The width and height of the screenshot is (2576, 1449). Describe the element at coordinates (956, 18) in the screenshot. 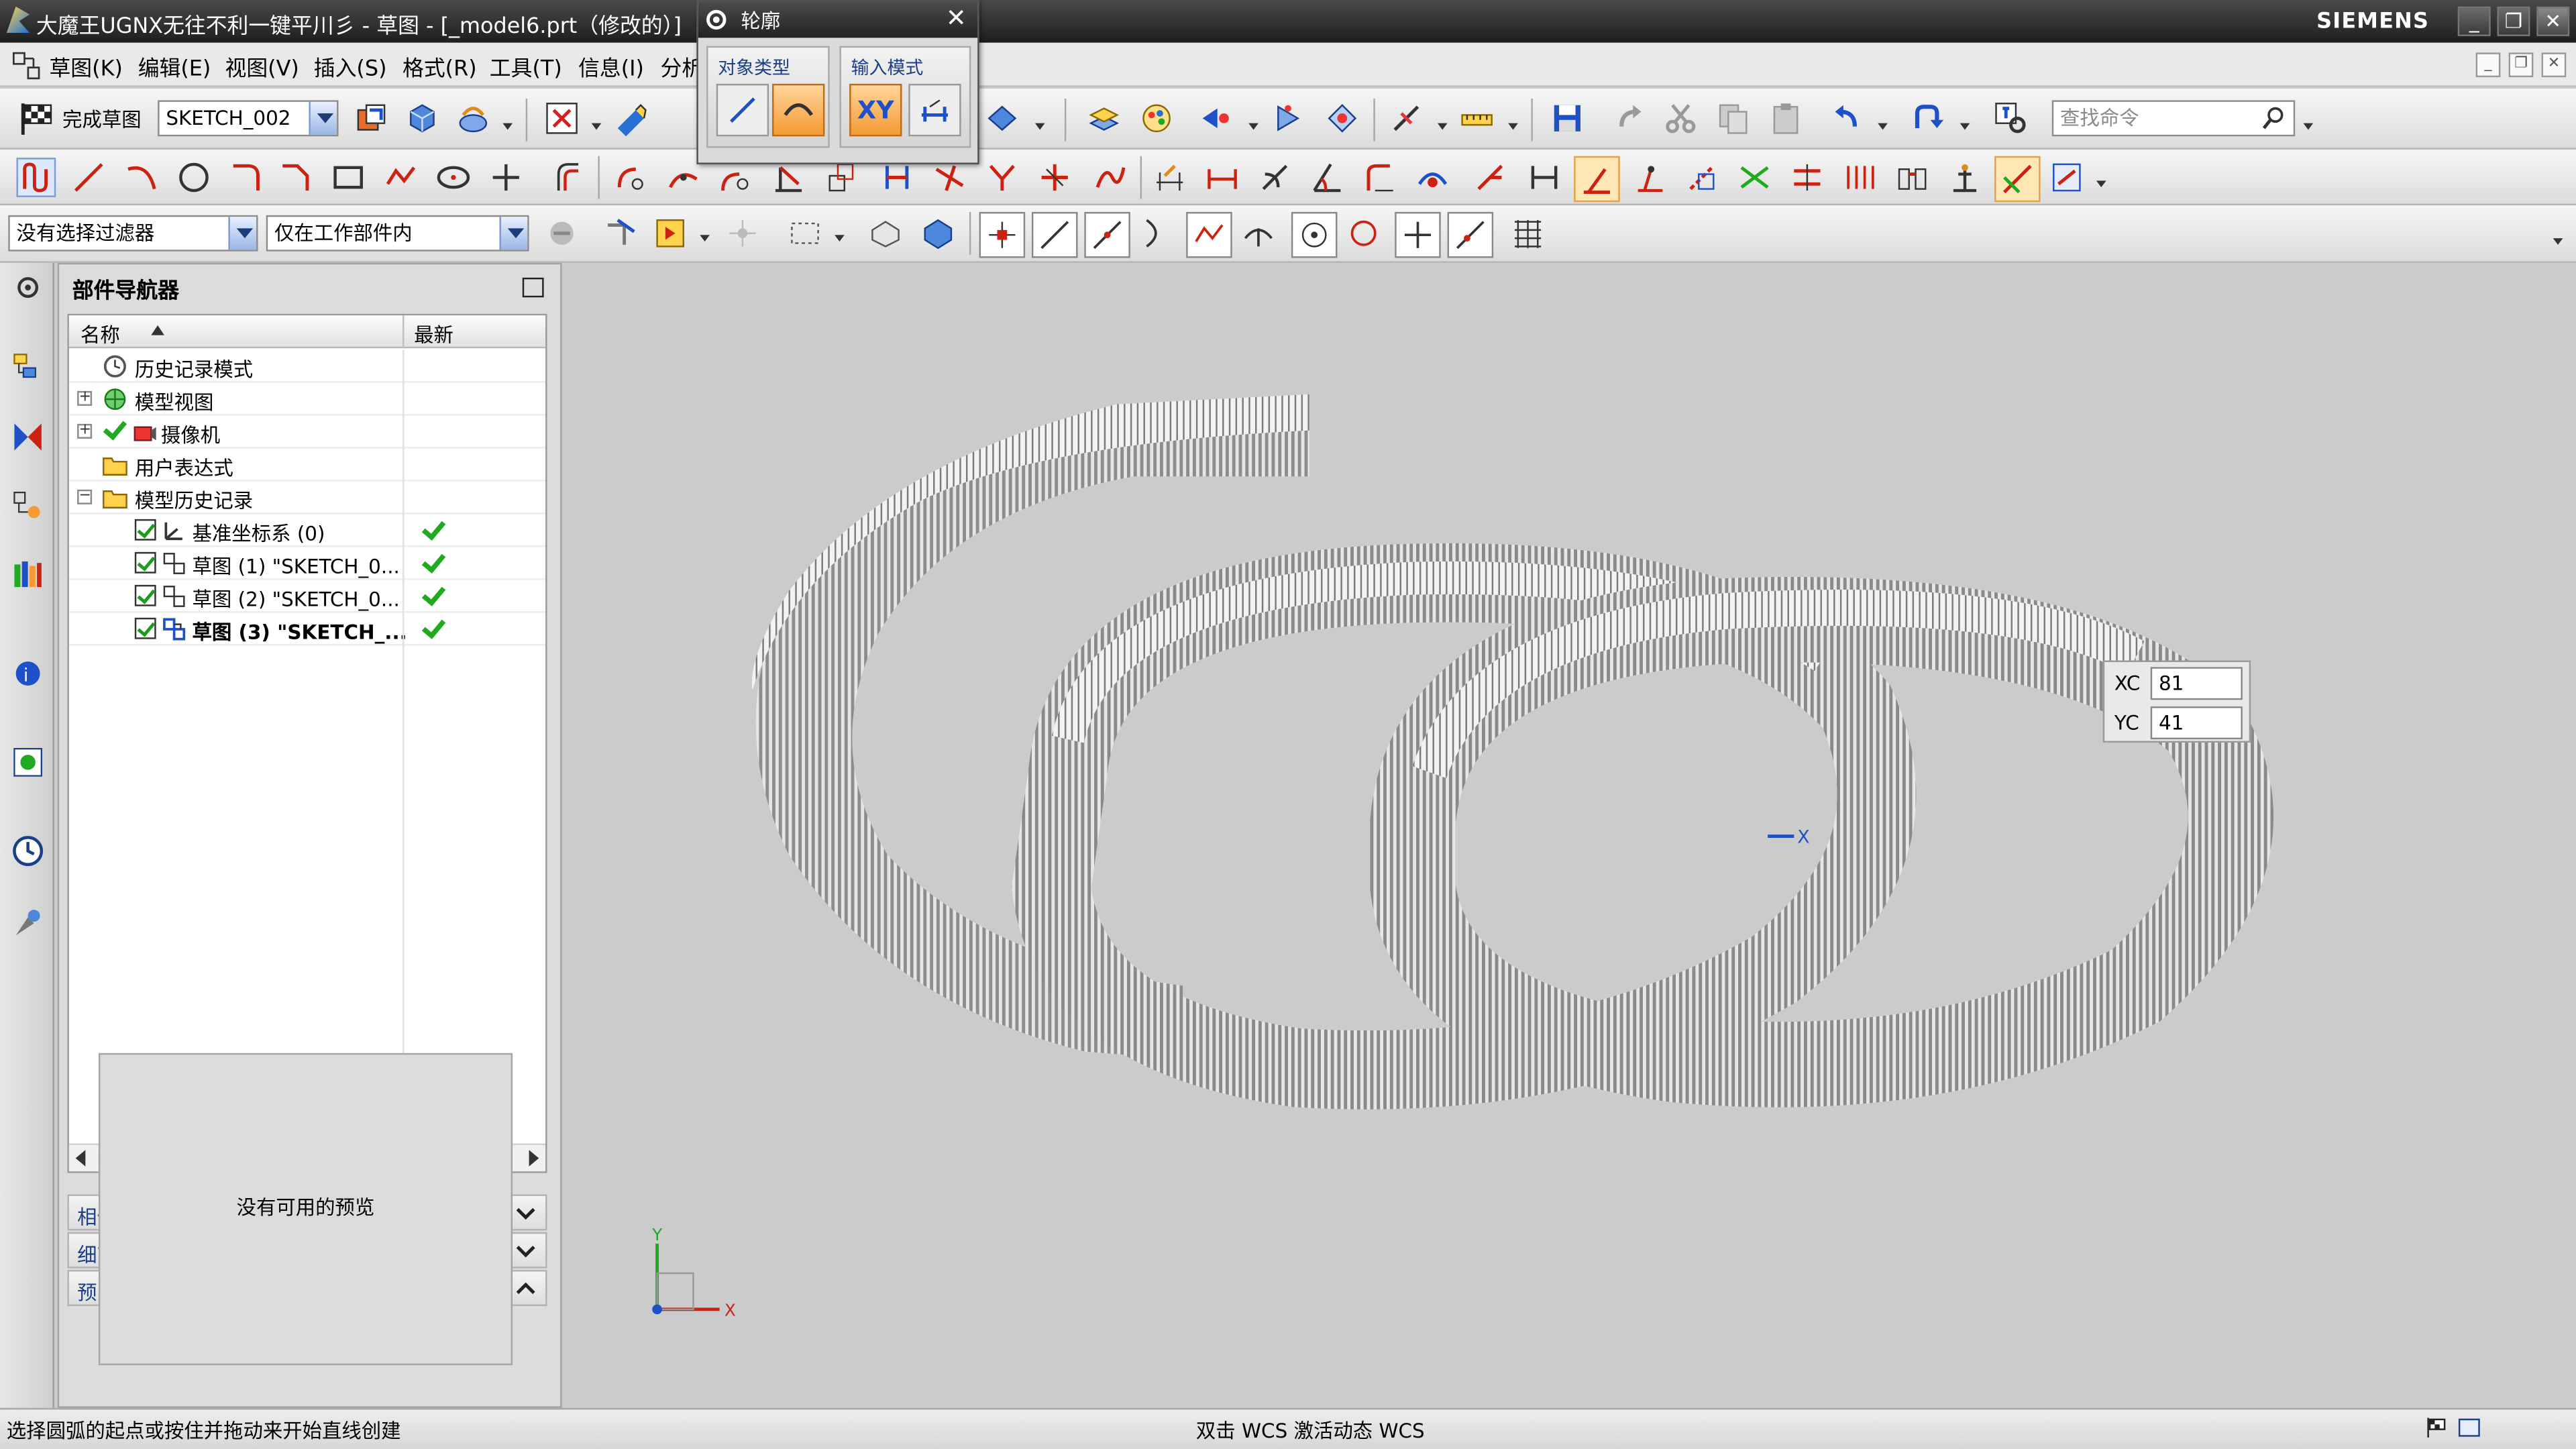

I see `close-icon: ✕` at that location.